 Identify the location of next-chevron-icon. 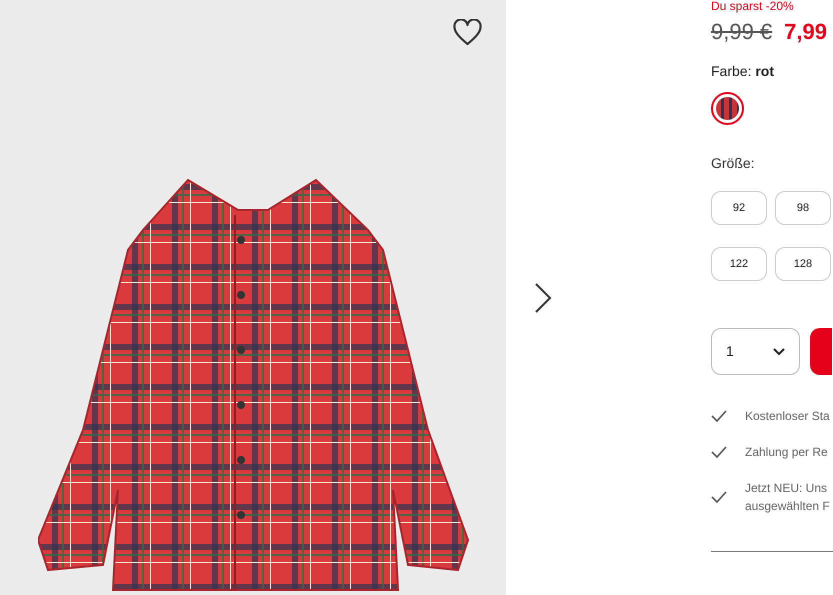
(543, 298).